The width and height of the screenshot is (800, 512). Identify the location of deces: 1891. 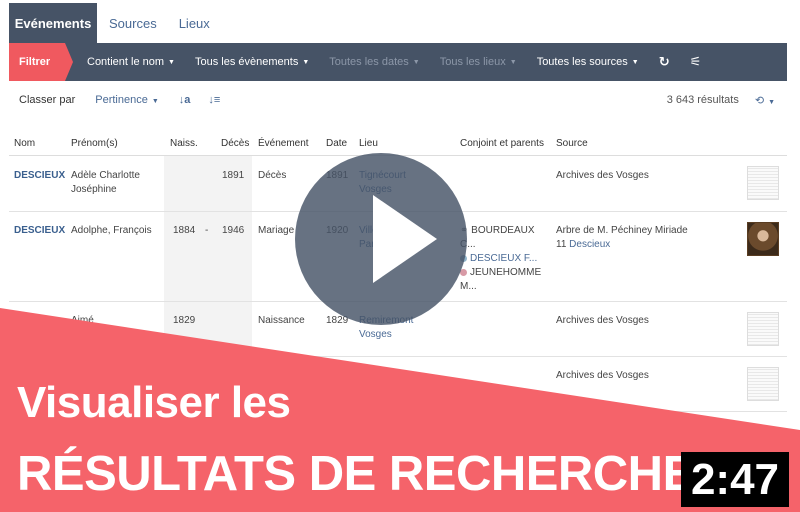
(233, 175).